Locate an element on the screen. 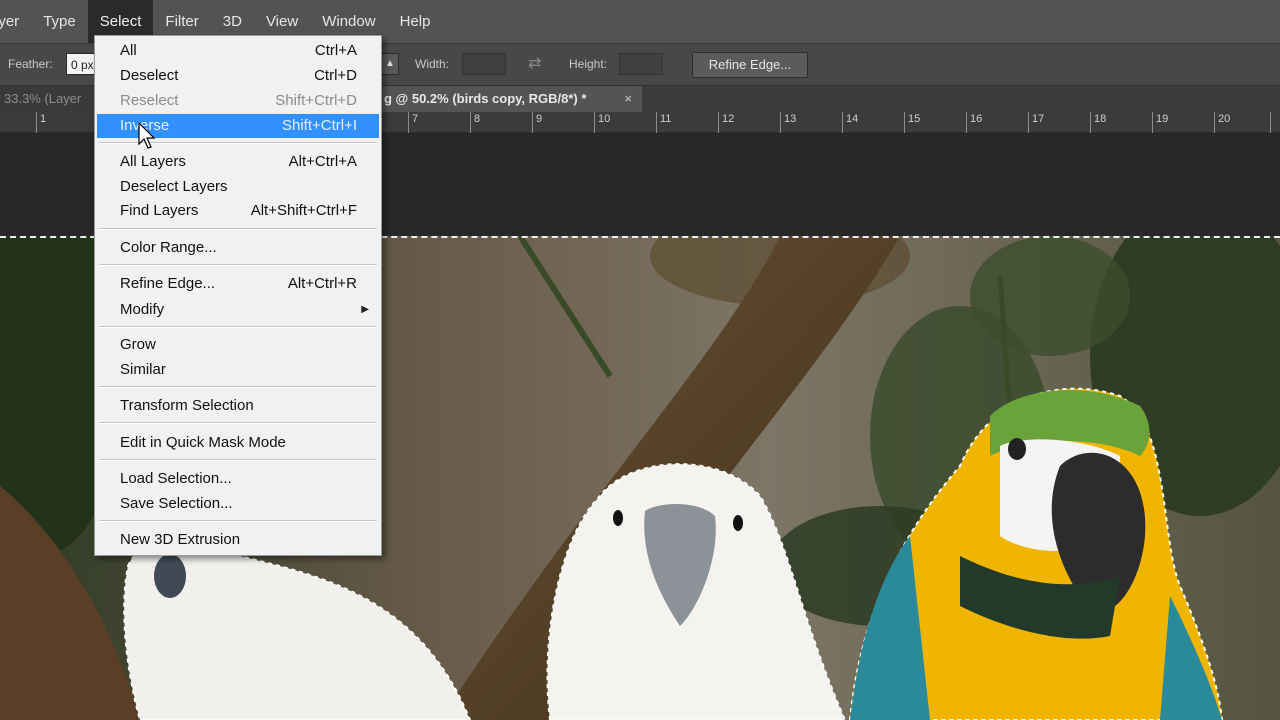  feather-label: Feather: is located at coordinates (30, 64).